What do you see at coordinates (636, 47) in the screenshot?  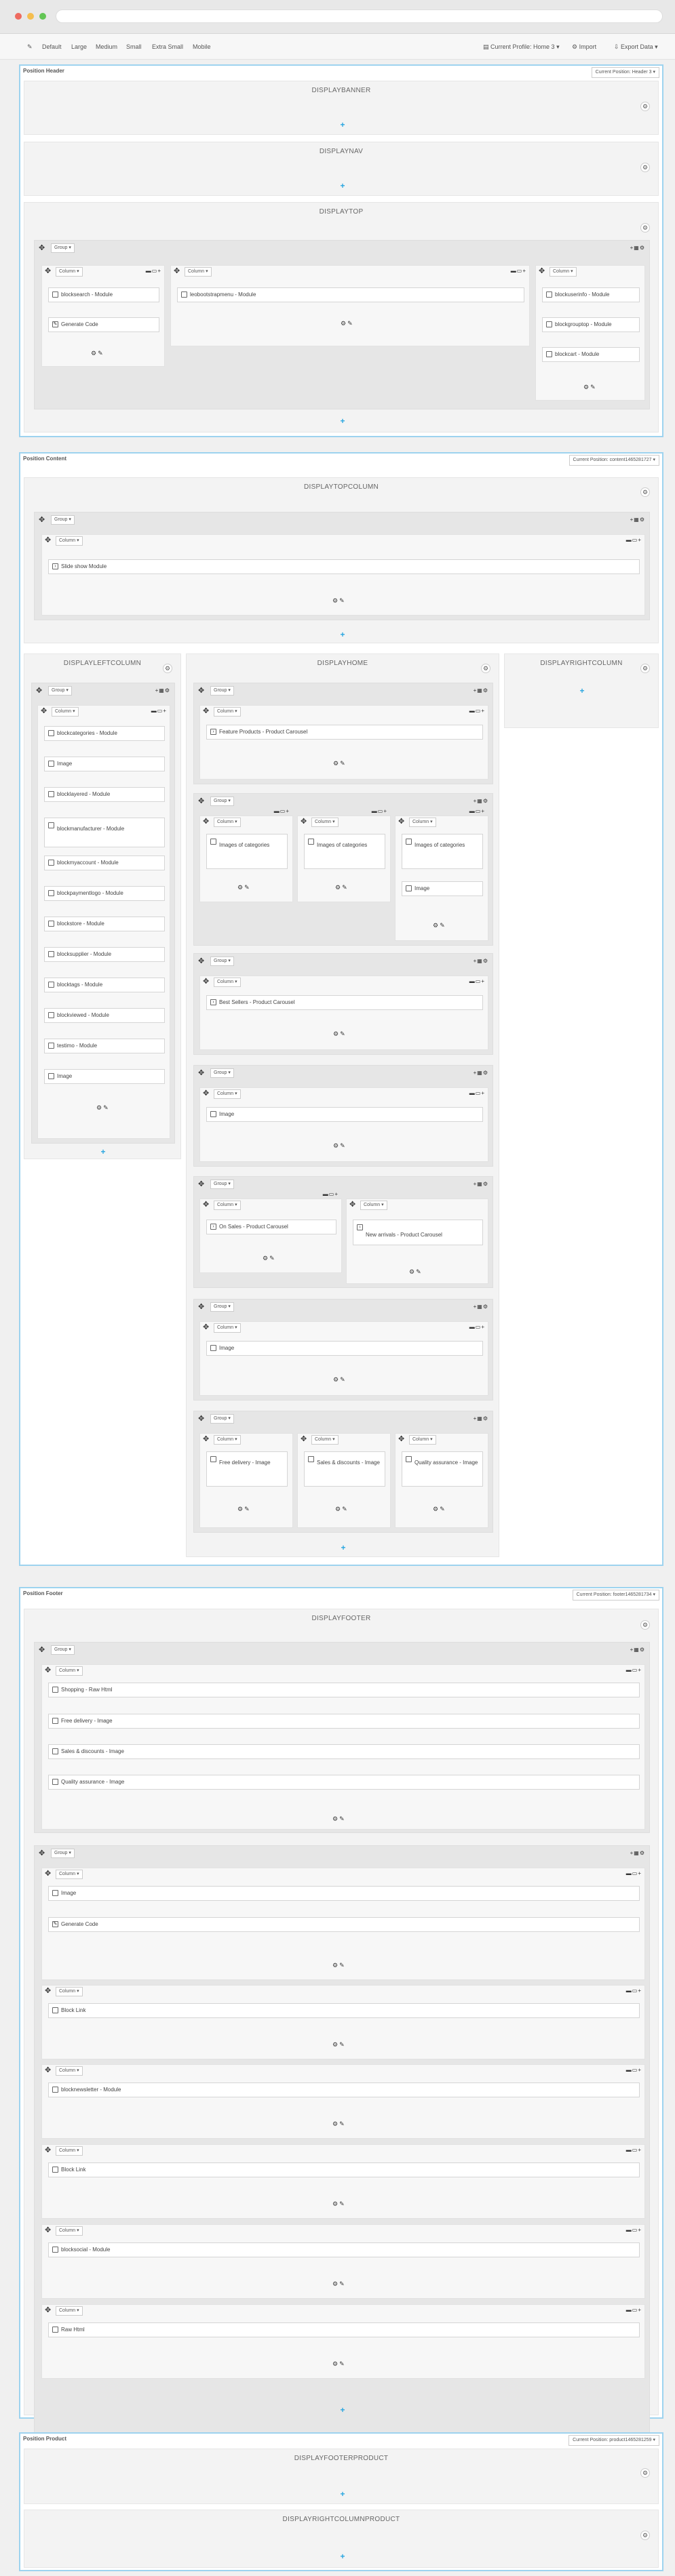 I see `export-dropdown: ⇩ Export Data ▾` at bounding box center [636, 47].